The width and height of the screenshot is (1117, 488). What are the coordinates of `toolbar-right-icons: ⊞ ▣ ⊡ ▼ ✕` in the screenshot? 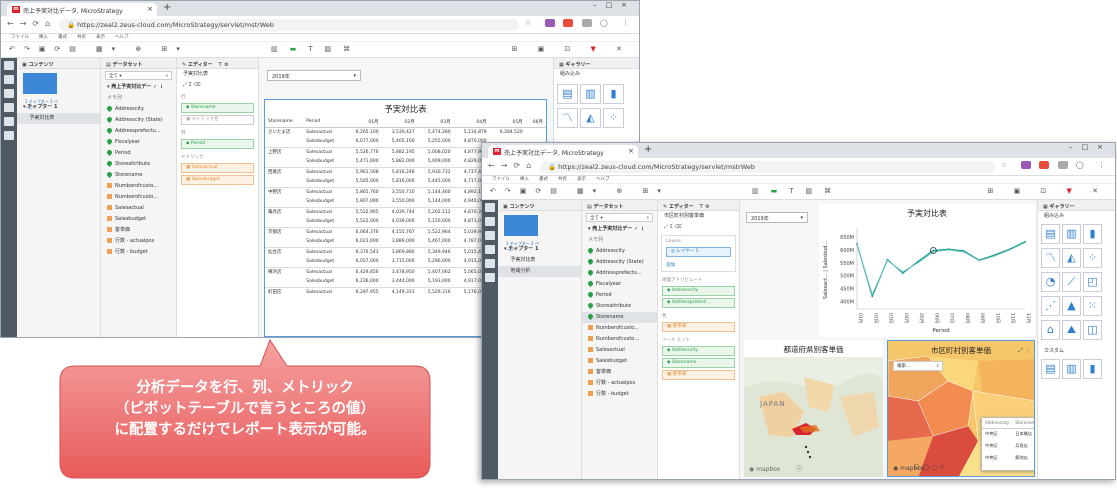 It's located at (571, 49).